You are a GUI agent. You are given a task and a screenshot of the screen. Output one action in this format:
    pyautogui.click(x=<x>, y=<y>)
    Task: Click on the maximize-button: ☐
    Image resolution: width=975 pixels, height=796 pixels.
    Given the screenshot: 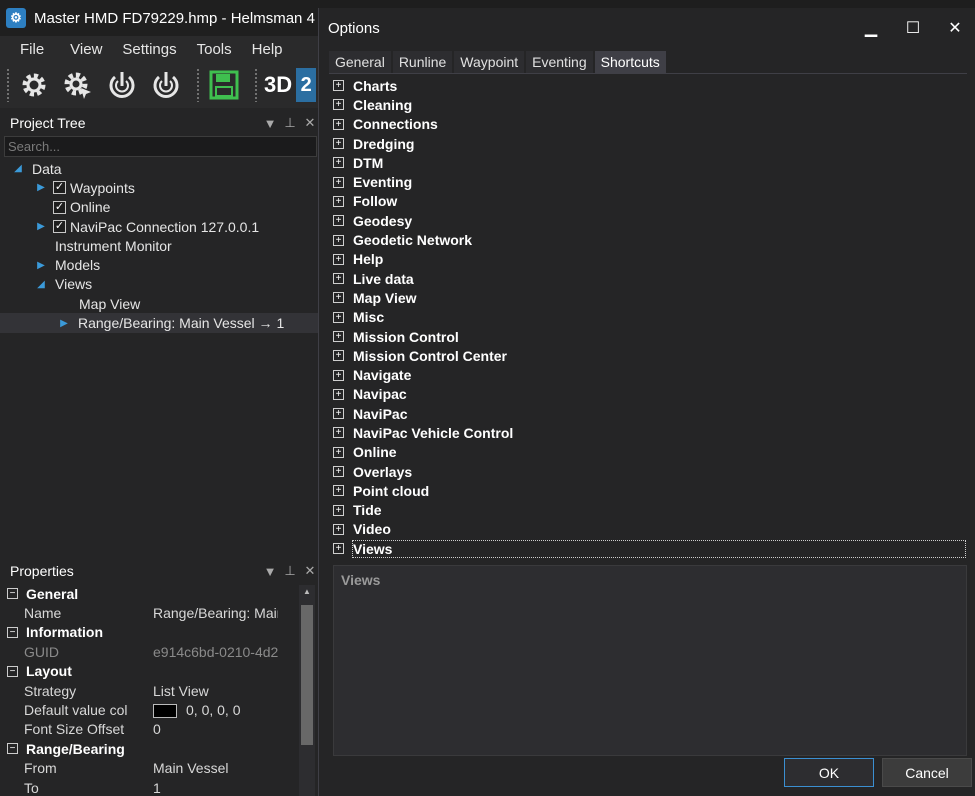 What is the action you would take?
    pyautogui.click(x=913, y=28)
    